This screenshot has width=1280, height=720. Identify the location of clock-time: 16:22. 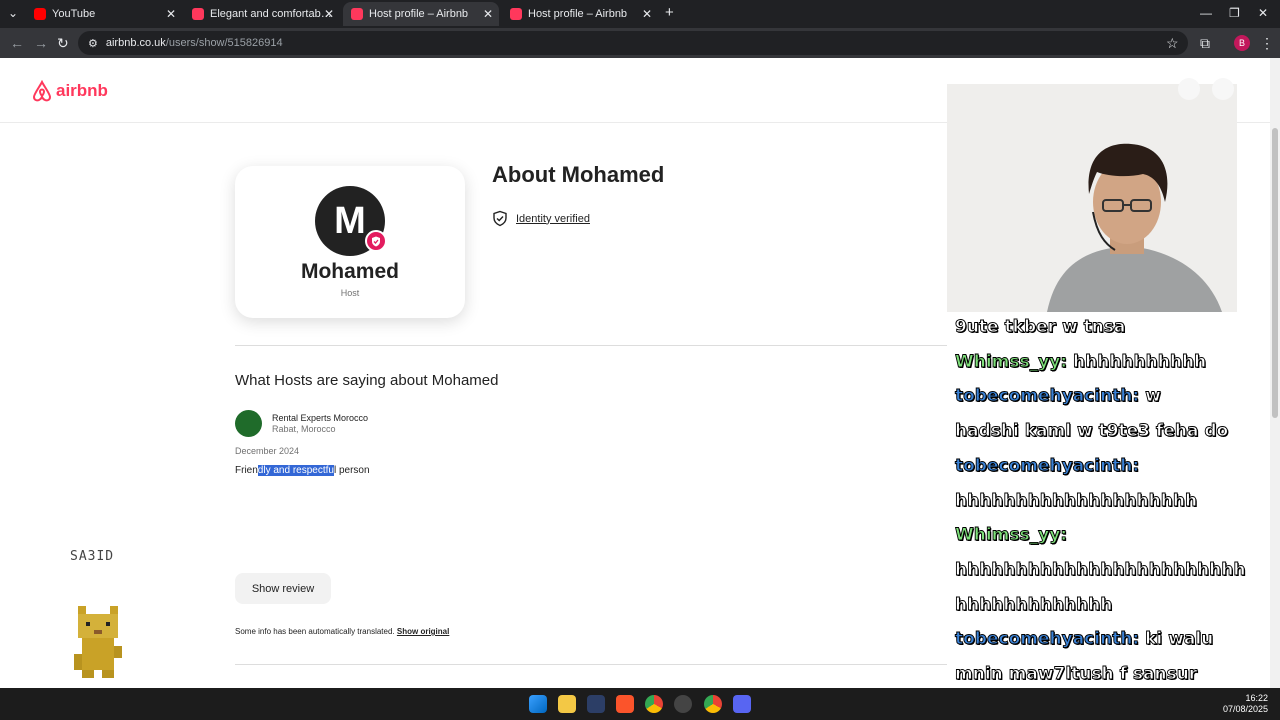
(1256, 698).